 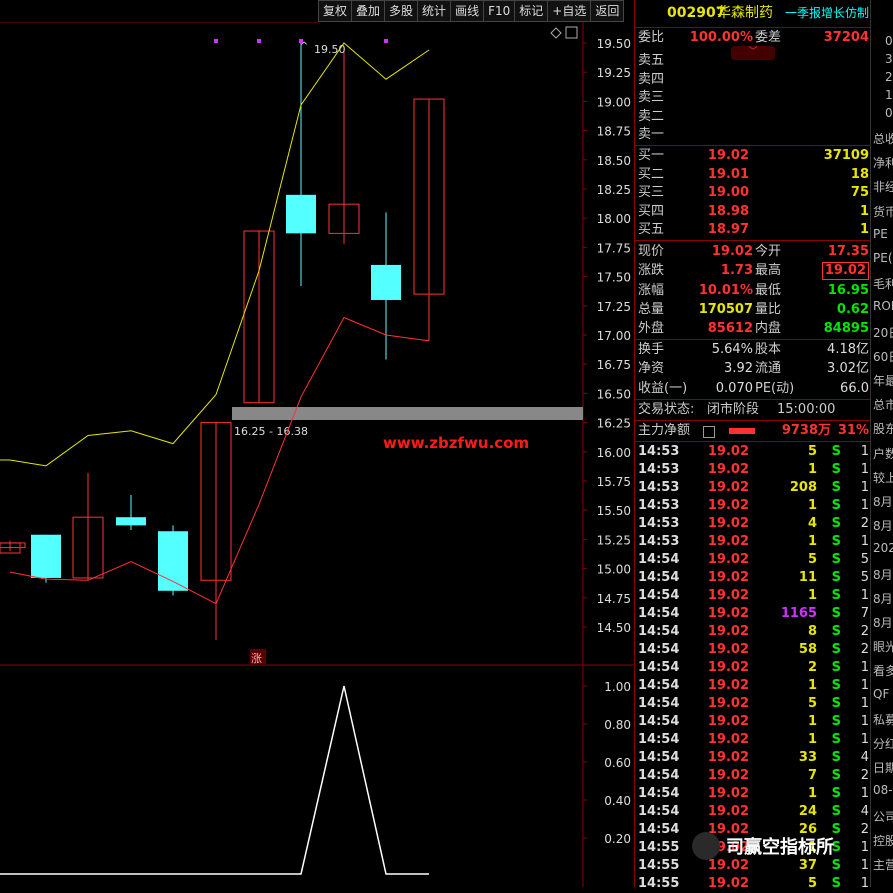 I want to click on toolbar-button-2: 多股, so click(x=401, y=11).